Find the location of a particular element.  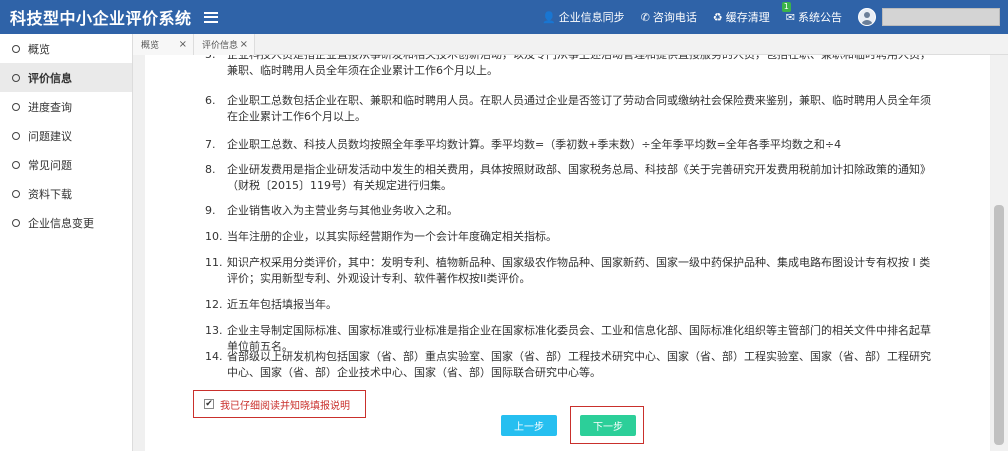

tab-label: 评价信息 is located at coordinates (220, 46).